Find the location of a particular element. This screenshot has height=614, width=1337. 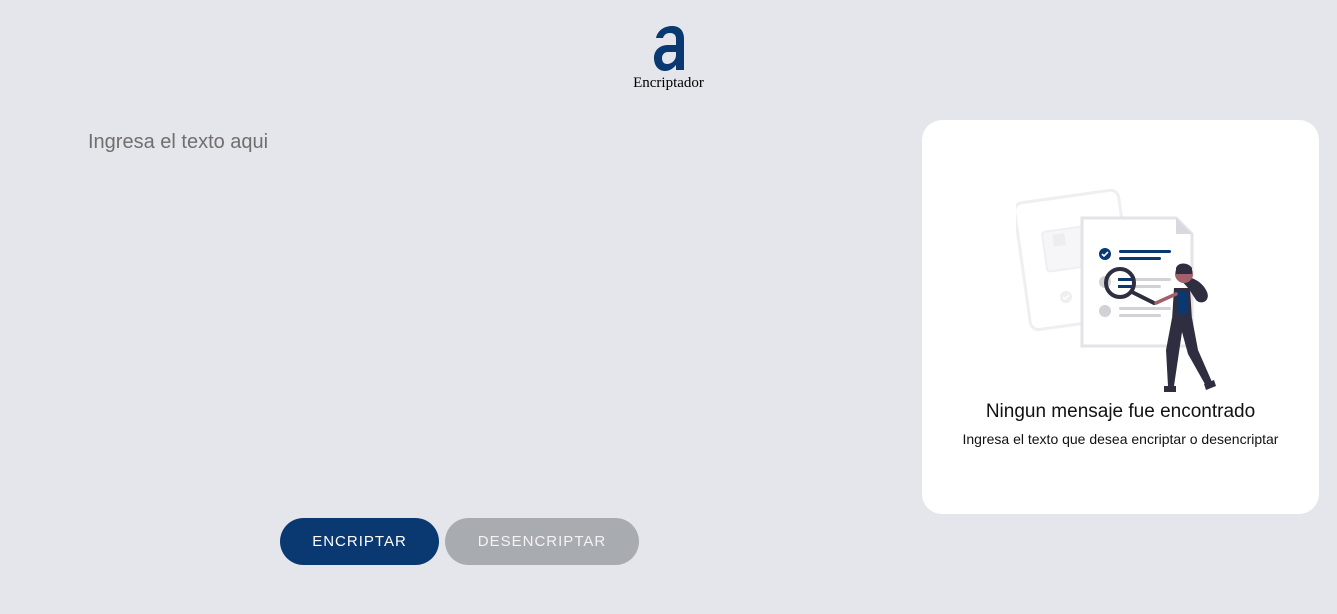

header: Encriptador is located at coordinates (668, 58).